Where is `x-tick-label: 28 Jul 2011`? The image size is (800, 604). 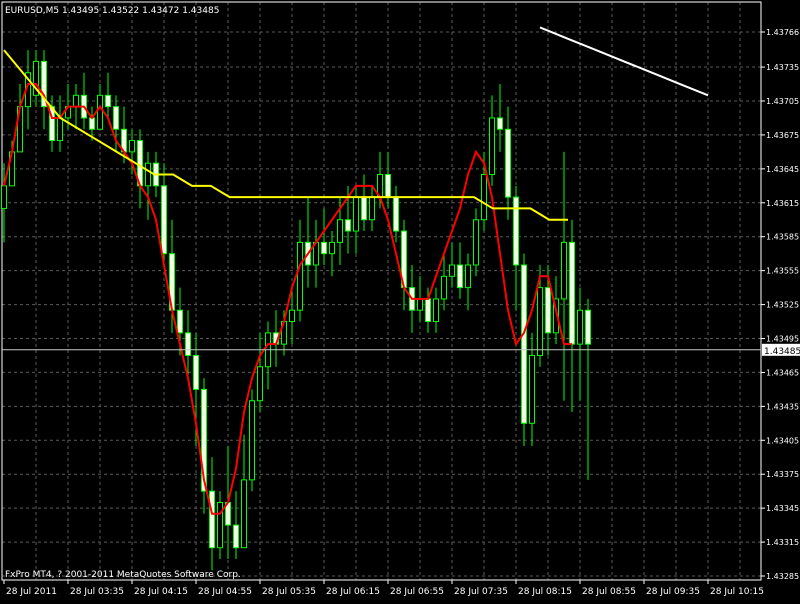 x-tick-label: 28 Jul 2011 is located at coordinates (31, 592).